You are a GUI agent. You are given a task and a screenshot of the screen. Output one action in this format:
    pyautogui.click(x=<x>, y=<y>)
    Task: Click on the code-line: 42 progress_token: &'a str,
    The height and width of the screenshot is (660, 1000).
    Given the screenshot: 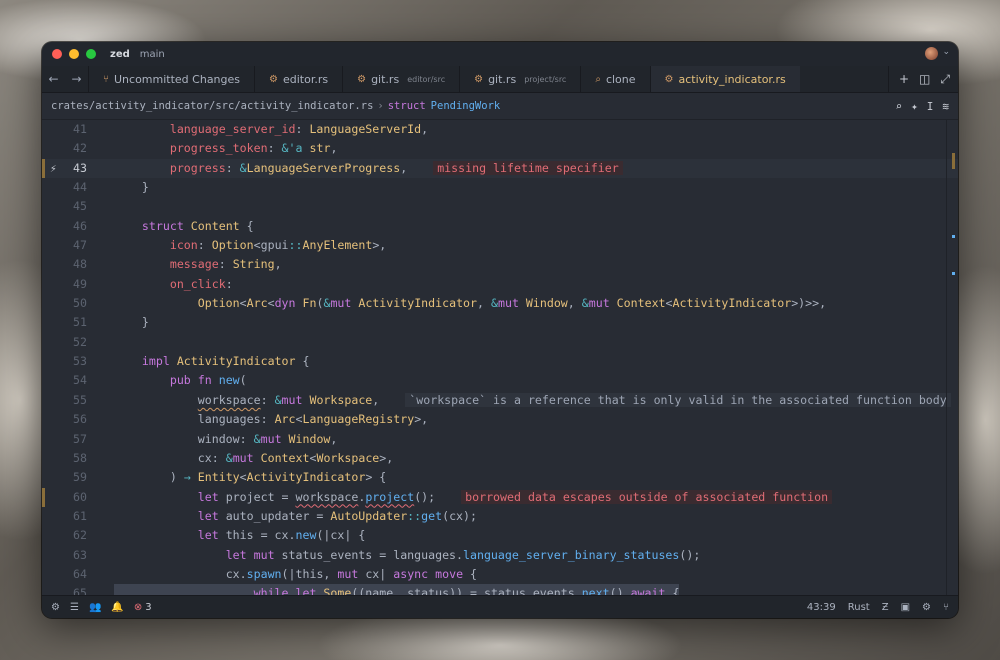 What is the action you would take?
    pyautogui.click(x=500, y=148)
    